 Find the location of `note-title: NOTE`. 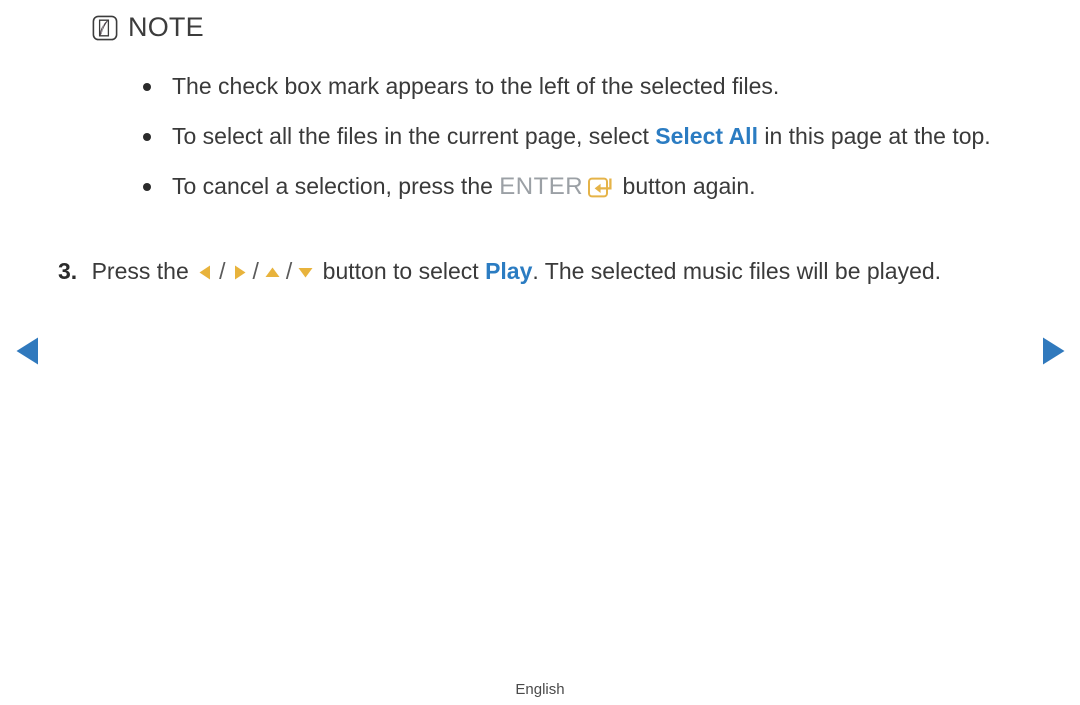

note-title: NOTE is located at coordinates (166, 27).